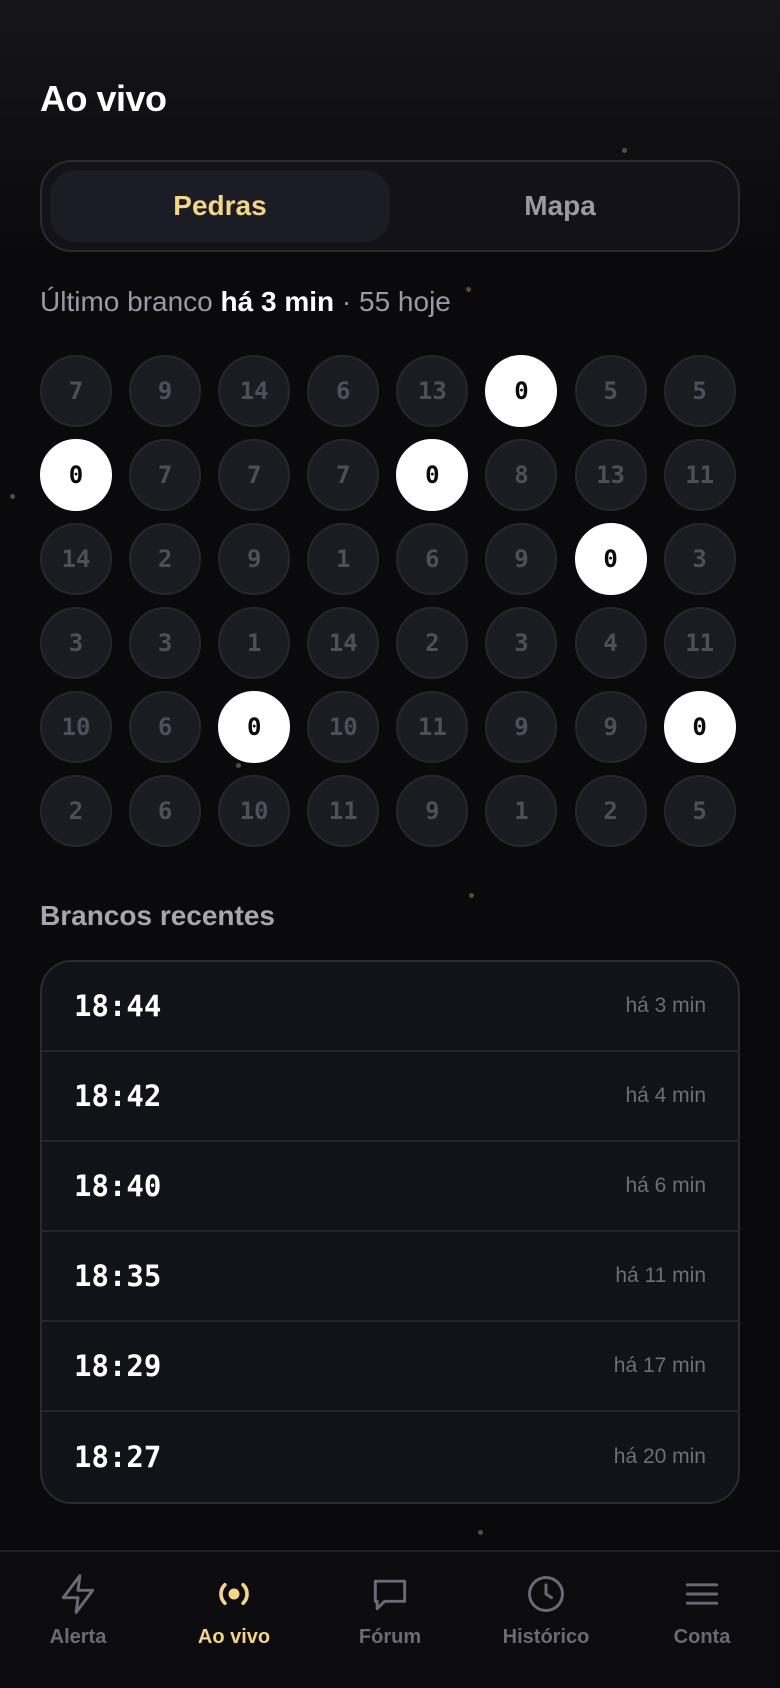 Image resolution: width=780 pixels, height=1688 pixels. I want to click on recent-ago: há 6 min, so click(665, 1185).